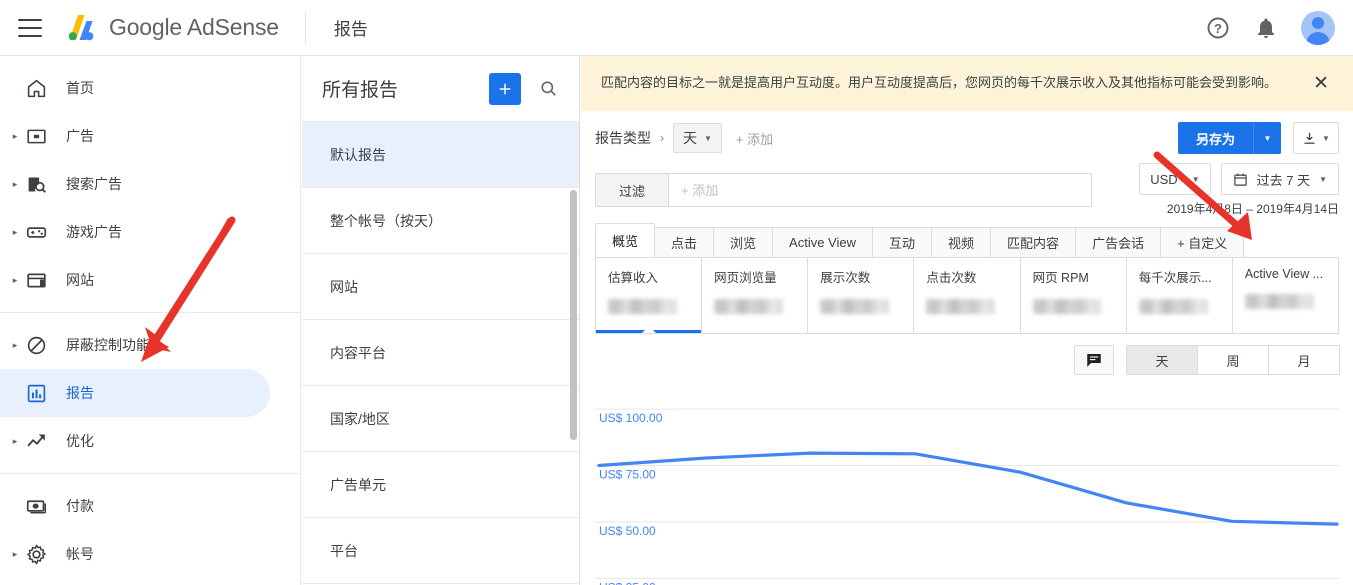 The height and width of the screenshot is (585, 1353). What do you see at coordinates (30, 27) in the screenshot?
I see `hamburger-menu-icon` at bounding box center [30, 27].